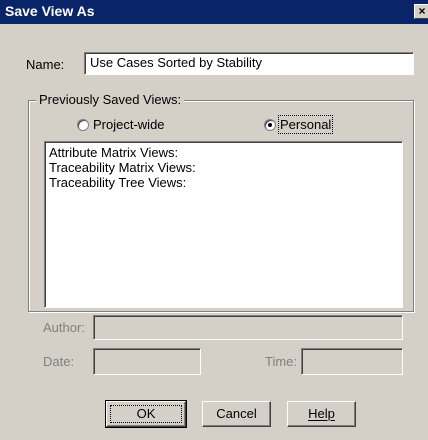 The width and height of the screenshot is (428, 440). I want to click on name-label: Name:, so click(45, 64).